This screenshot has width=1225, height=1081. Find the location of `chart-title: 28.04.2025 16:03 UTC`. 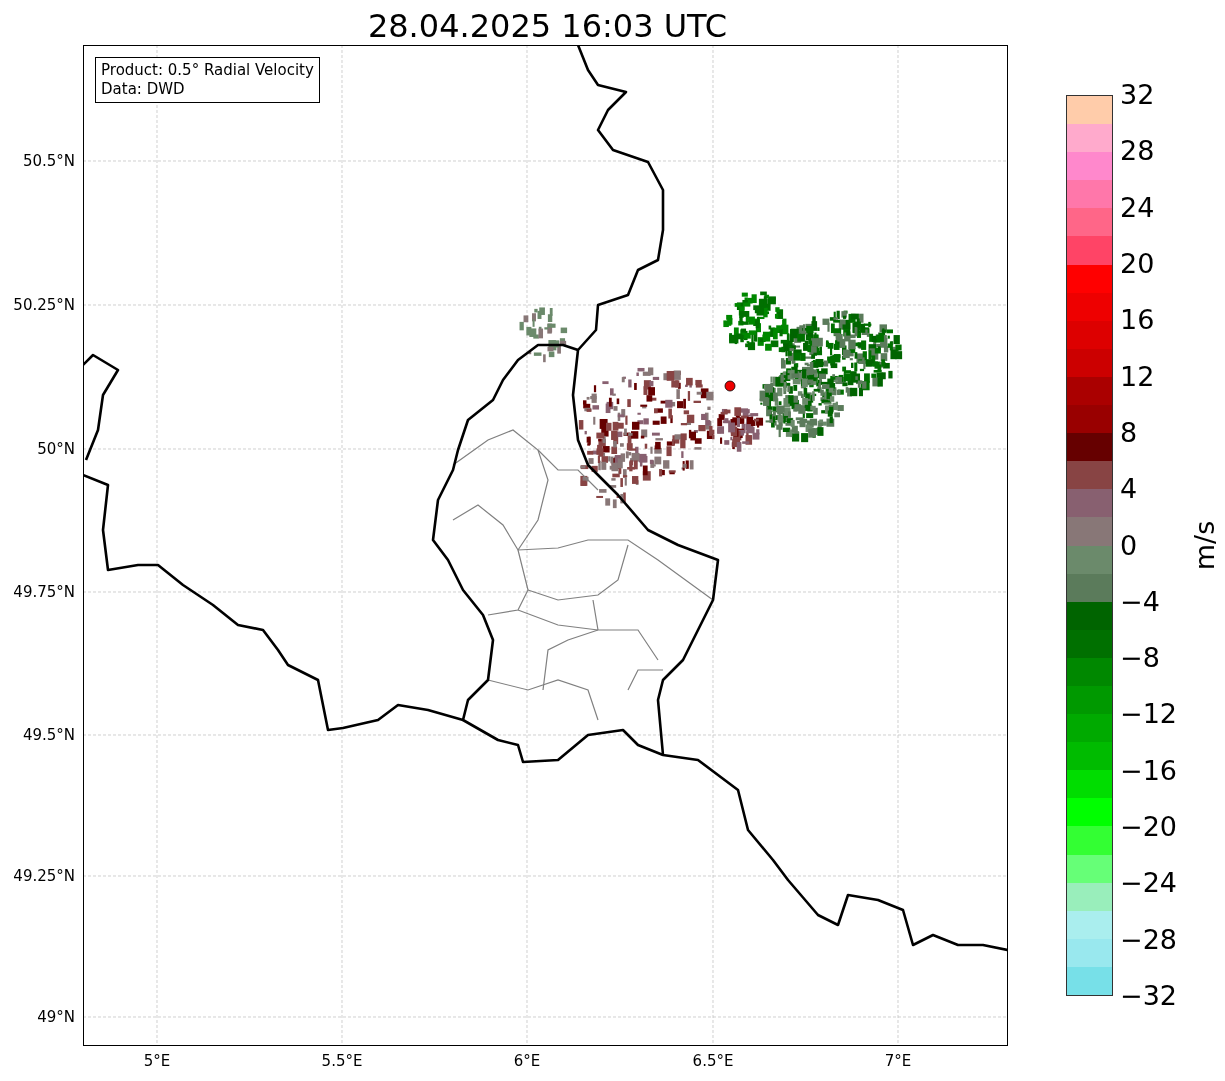

chart-title: 28.04.2025 16:03 UTC is located at coordinates (547, 25).